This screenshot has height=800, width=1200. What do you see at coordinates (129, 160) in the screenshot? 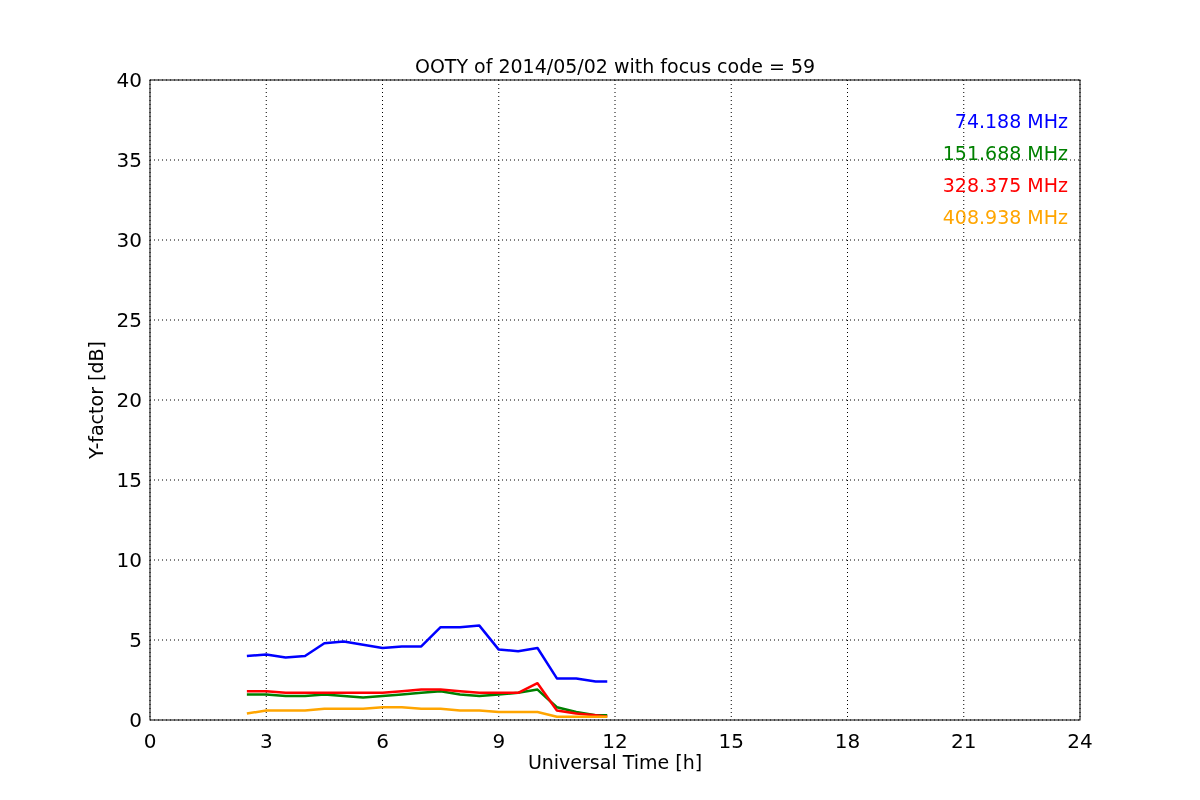
I see `y-tick-label: 35` at bounding box center [129, 160].